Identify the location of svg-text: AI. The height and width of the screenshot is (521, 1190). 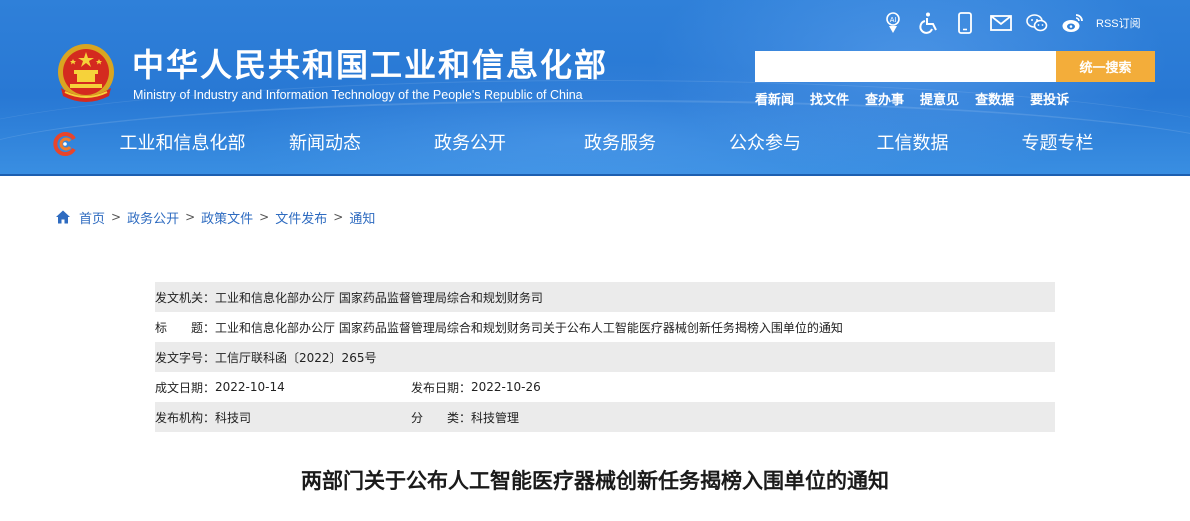
(893, 20).